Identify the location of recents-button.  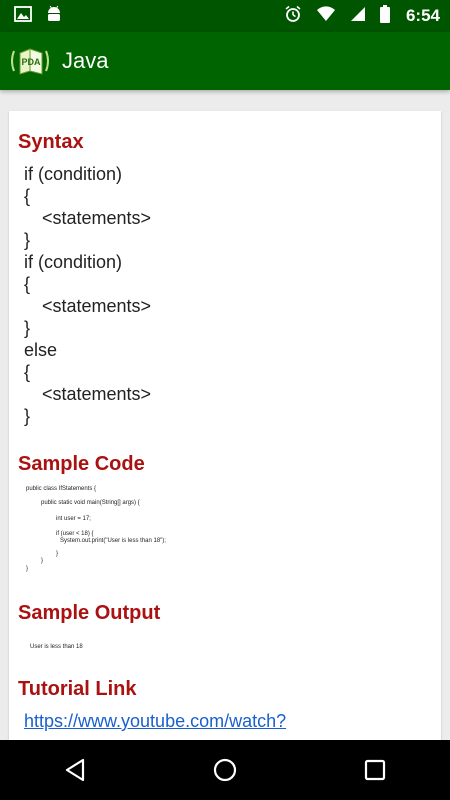
(375, 770).